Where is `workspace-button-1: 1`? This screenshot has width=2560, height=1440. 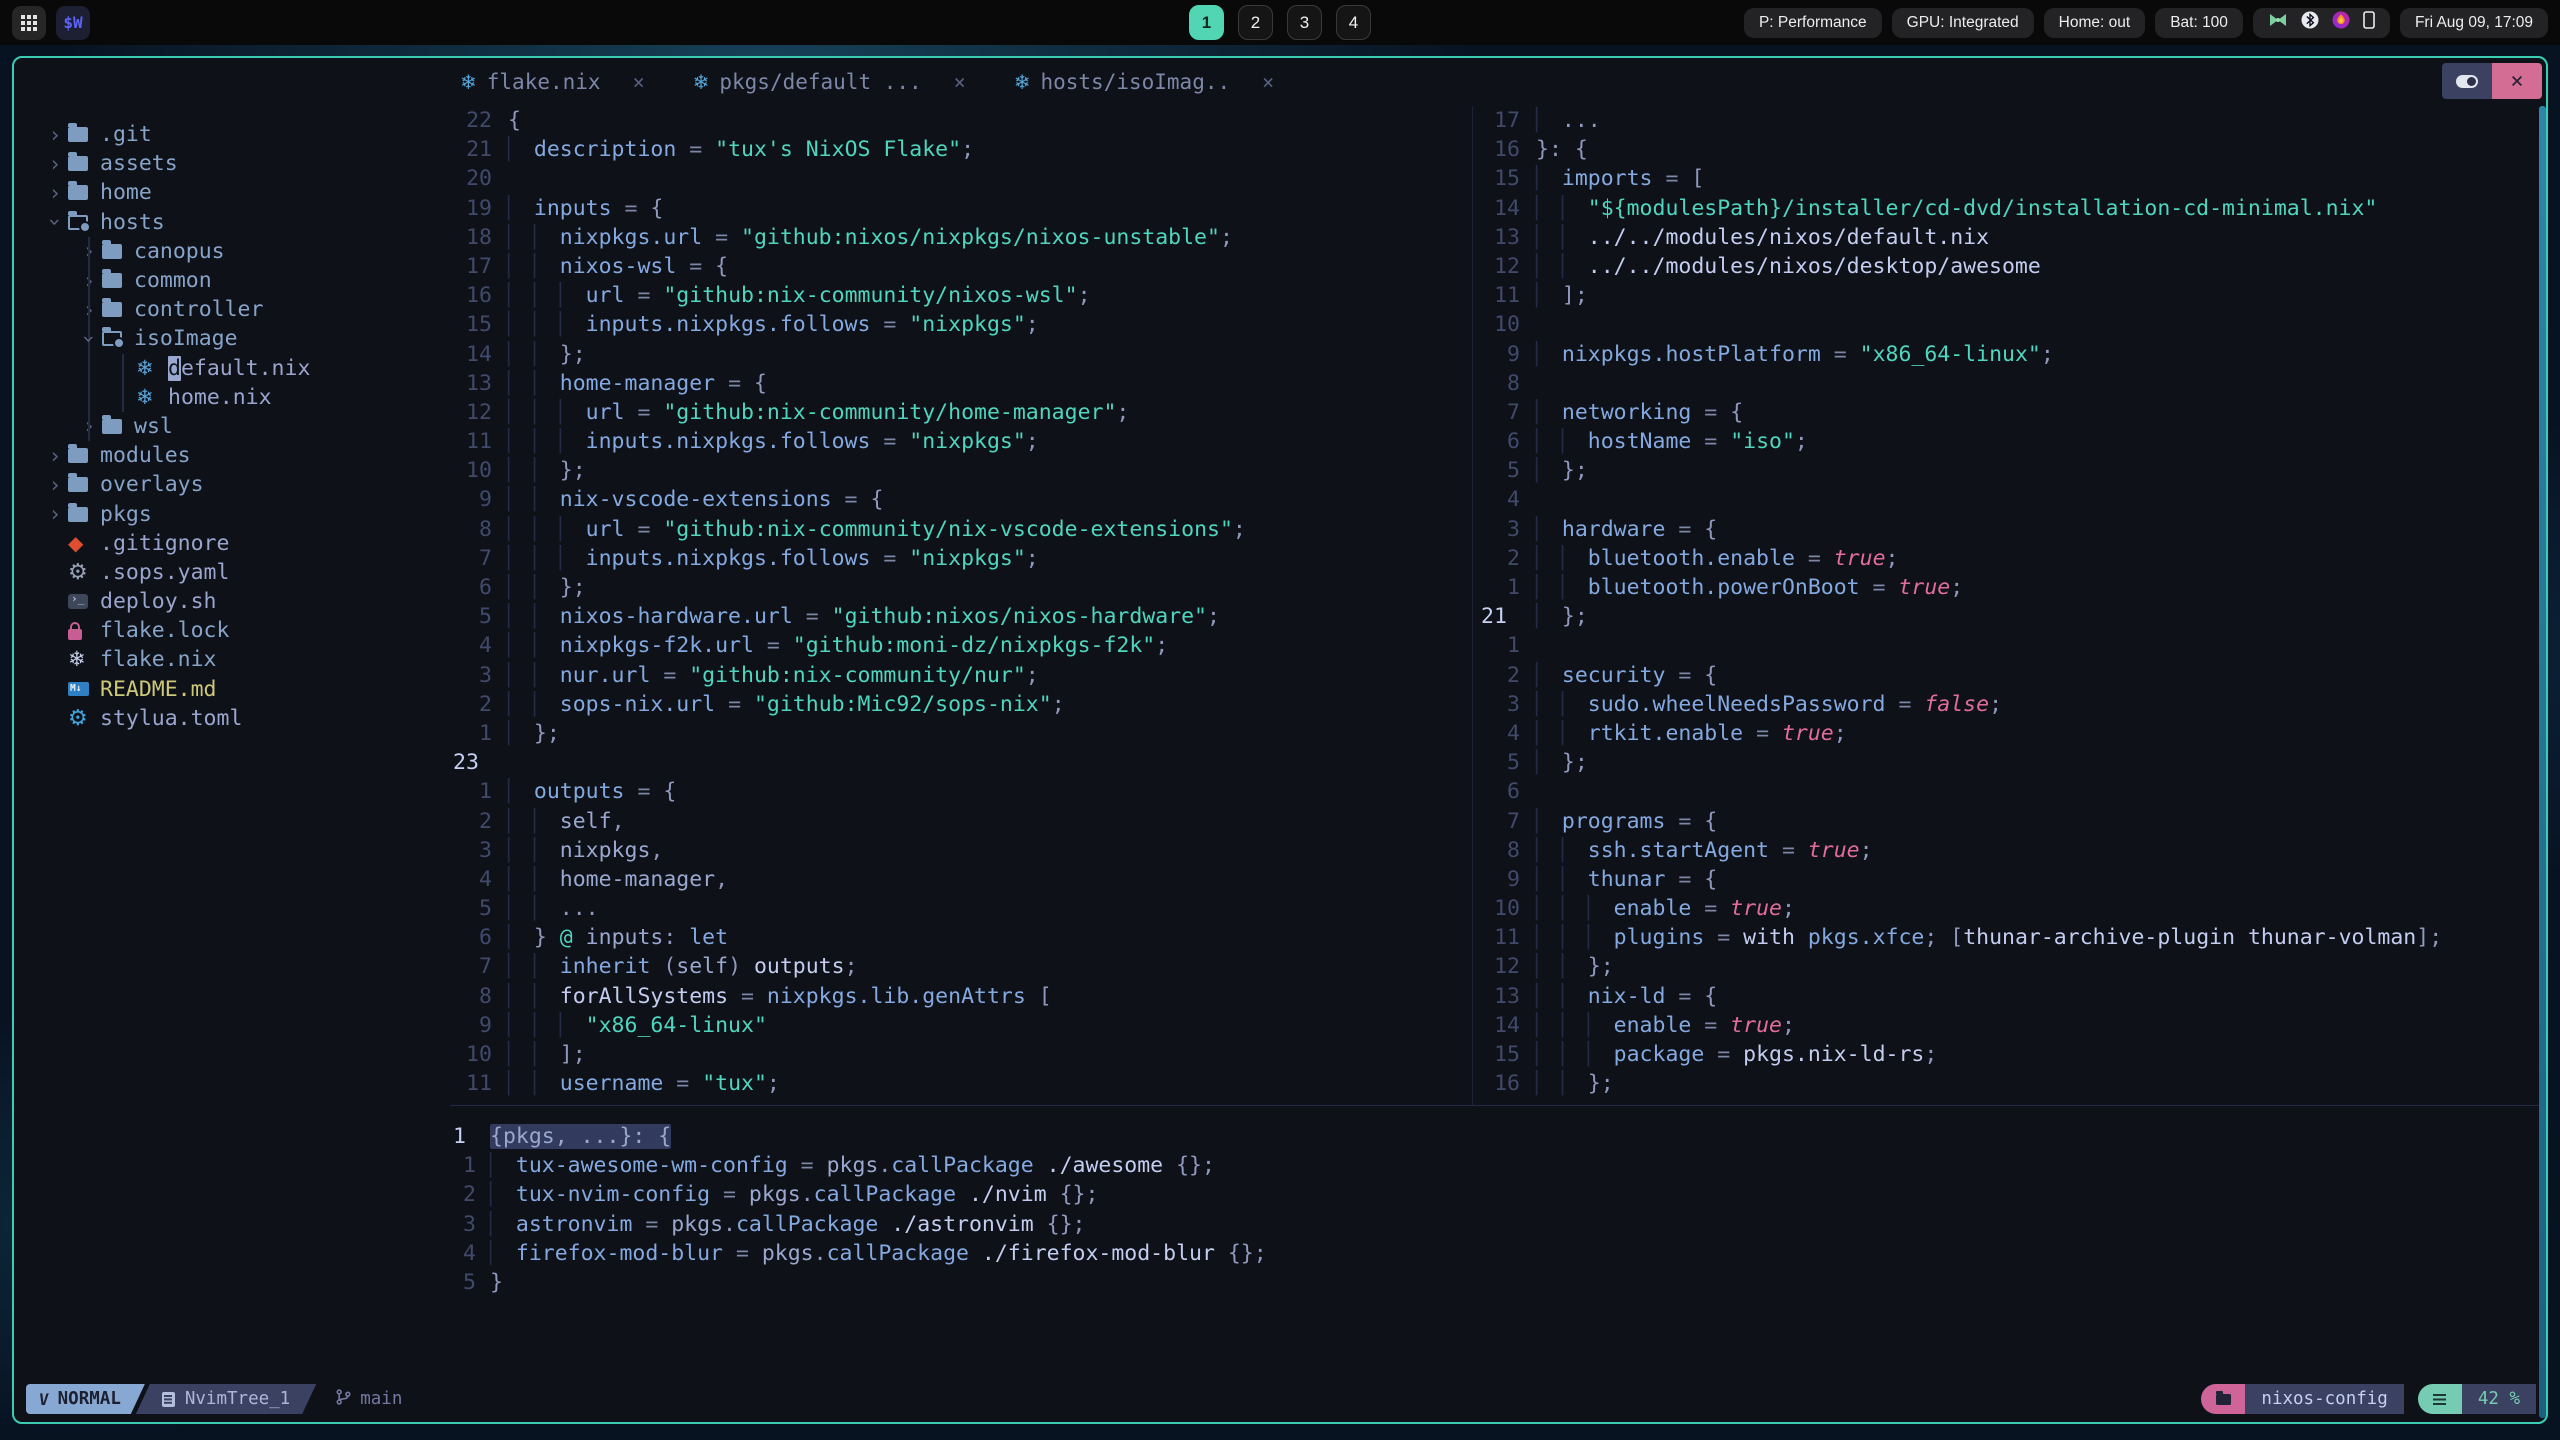 workspace-button-1: 1 is located at coordinates (1206, 22).